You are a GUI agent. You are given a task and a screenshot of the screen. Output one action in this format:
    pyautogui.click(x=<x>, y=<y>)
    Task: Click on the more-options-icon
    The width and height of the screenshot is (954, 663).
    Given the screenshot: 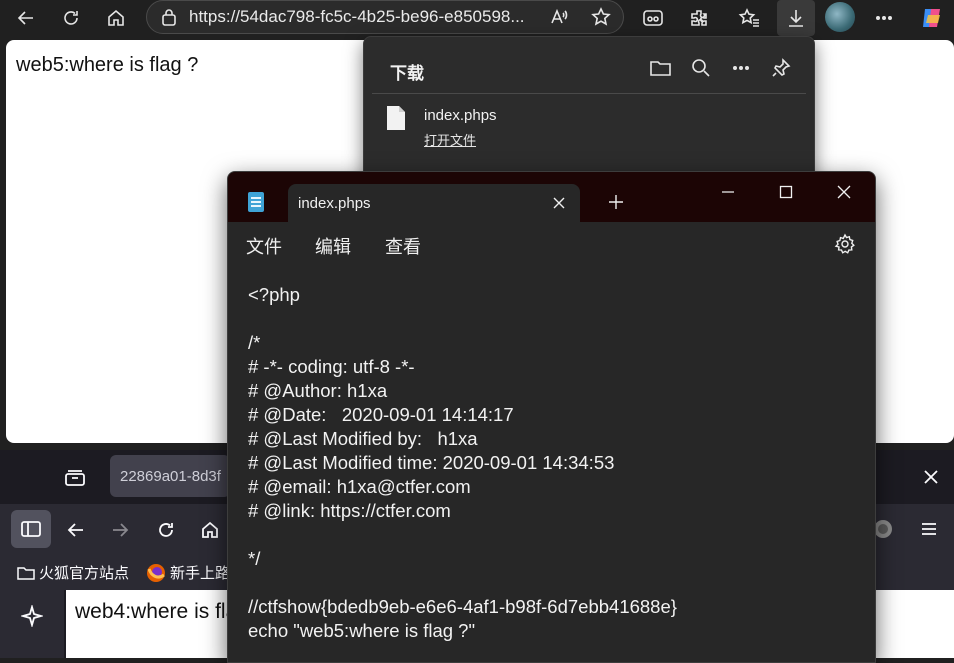 What is the action you would take?
    pyautogui.click(x=741, y=68)
    